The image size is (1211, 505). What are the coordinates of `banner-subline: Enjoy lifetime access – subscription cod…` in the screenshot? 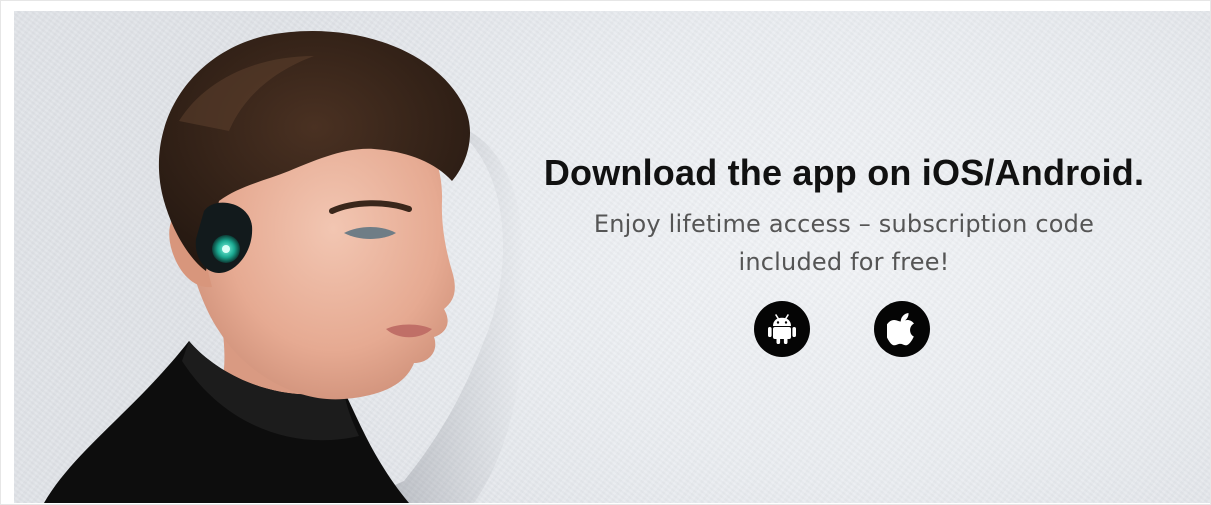 It's located at (844, 243).